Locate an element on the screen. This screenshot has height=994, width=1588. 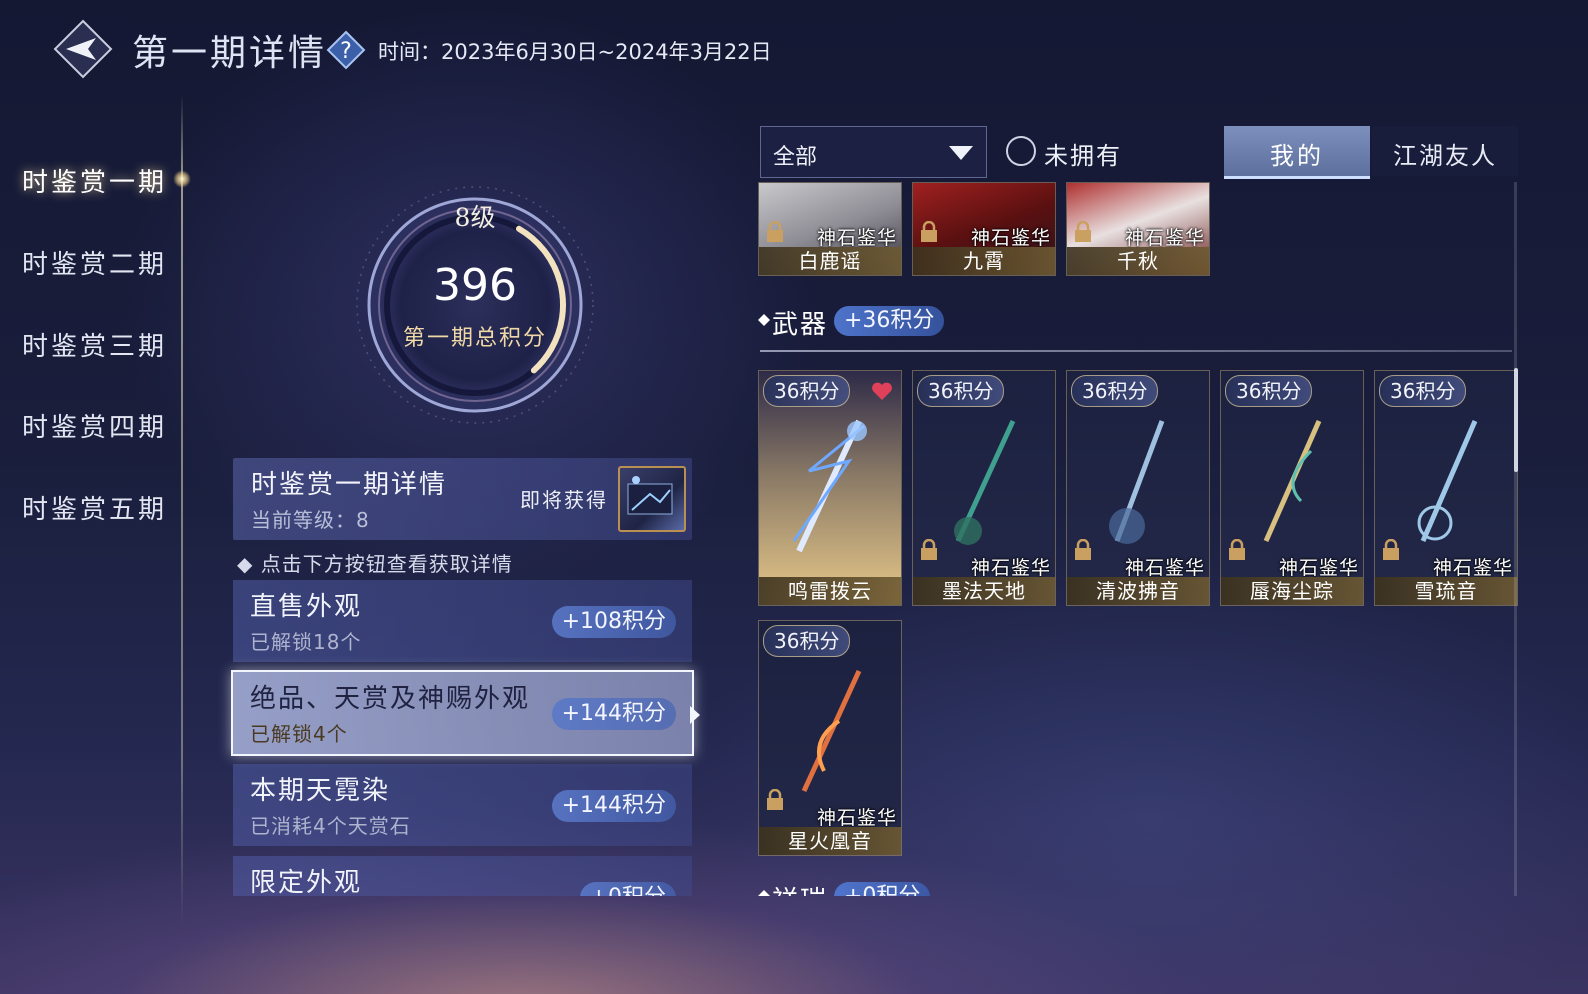
weapon-card-xinghuohuangyin: 36积分 神石鉴华 星火凰音 is located at coordinates (830, 738).